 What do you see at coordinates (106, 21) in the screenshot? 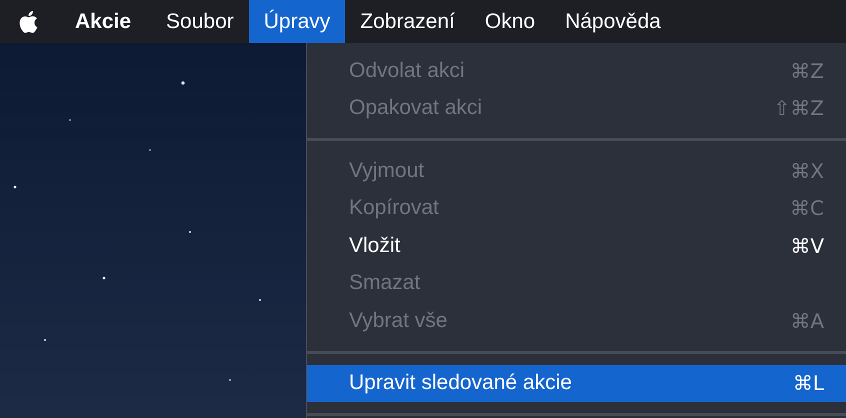
I see `menu-bar-item: Akcie` at bounding box center [106, 21].